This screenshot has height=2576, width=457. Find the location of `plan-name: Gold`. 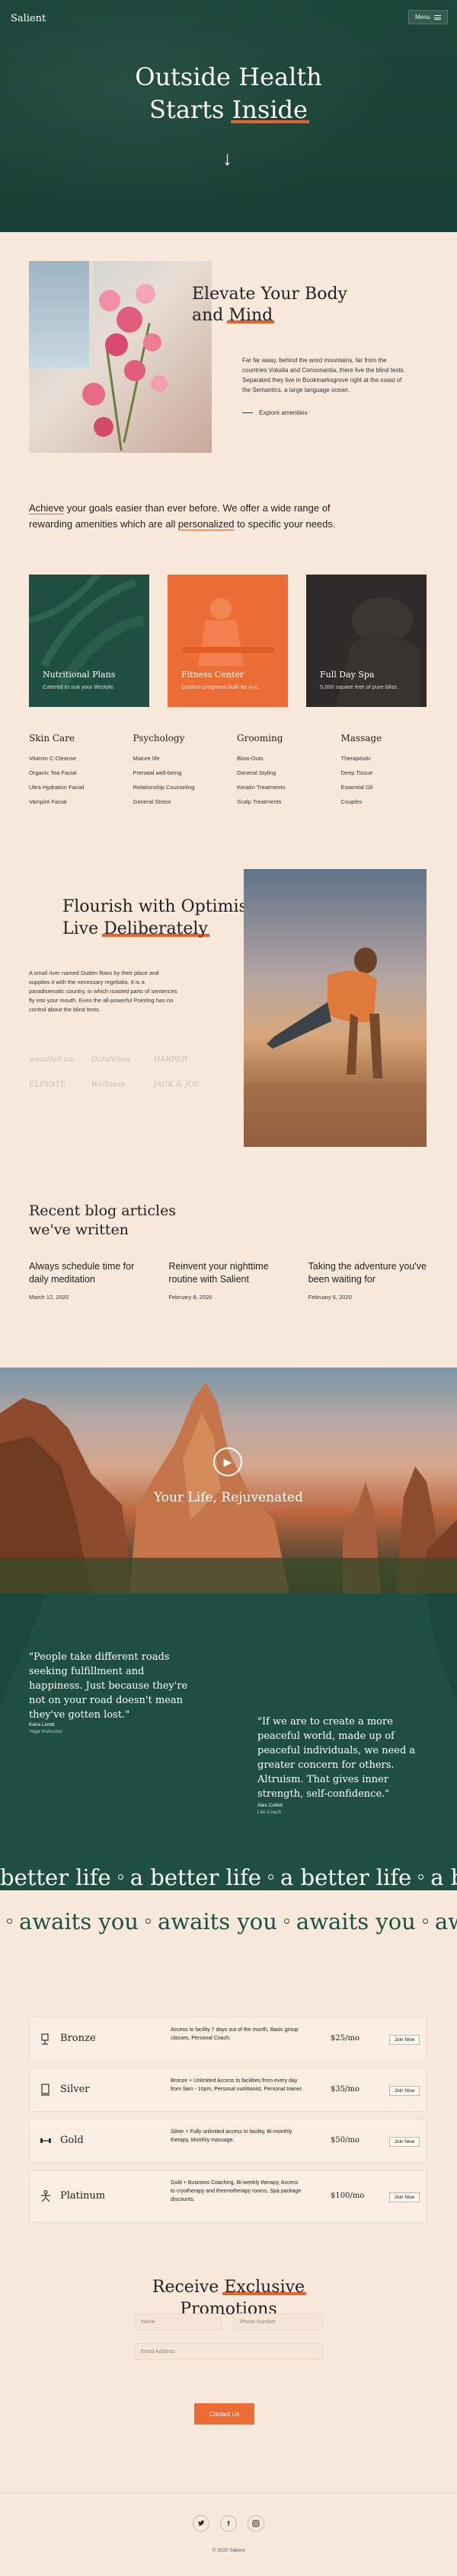

plan-name: Gold is located at coordinates (72, 2140).